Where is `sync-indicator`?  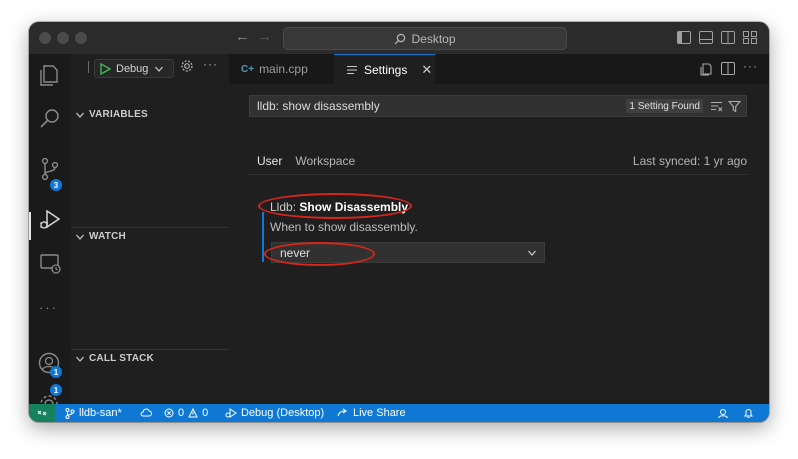 sync-indicator is located at coordinates (146, 413).